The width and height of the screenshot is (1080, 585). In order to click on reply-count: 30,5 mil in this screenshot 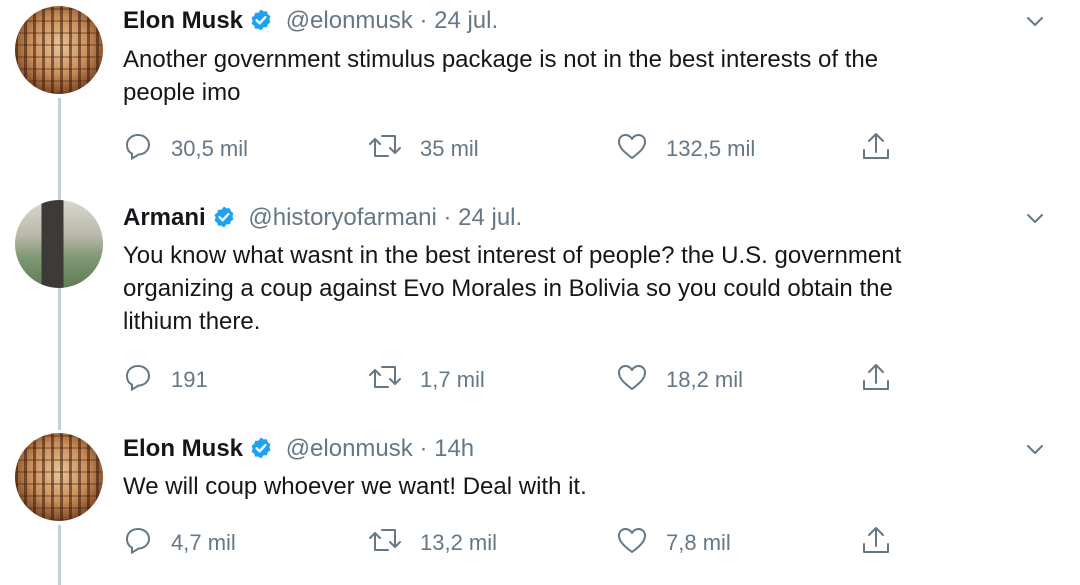, I will do `click(210, 148)`.